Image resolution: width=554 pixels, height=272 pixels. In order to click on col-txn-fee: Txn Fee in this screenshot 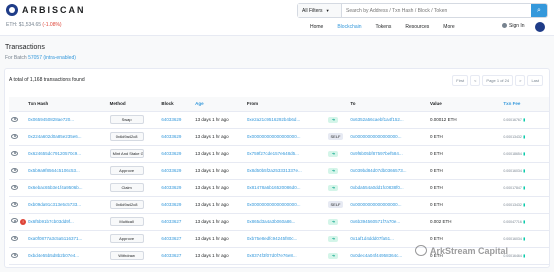, I will do `click(525, 104)`.